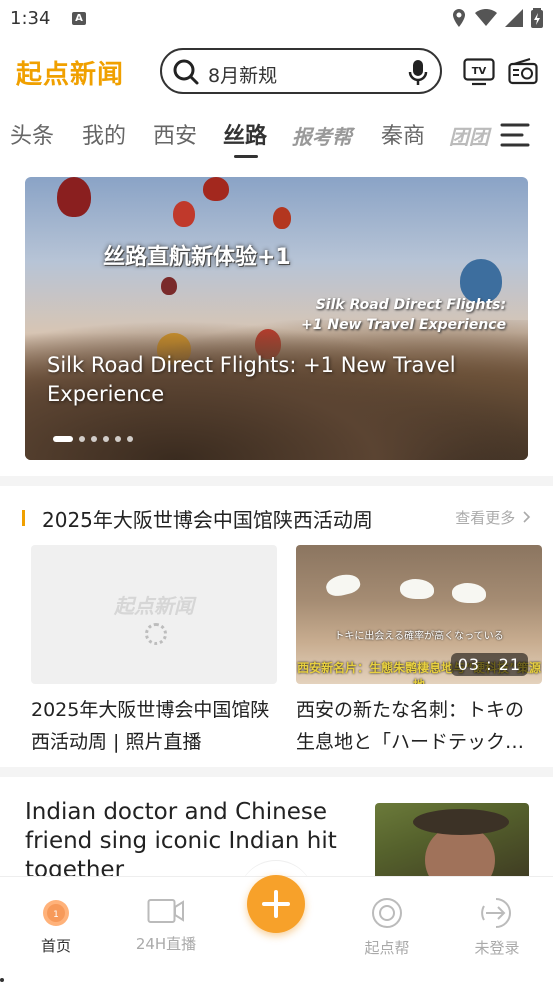  I want to click on nav-qidianbang: 起点帮, so click(387, 927).